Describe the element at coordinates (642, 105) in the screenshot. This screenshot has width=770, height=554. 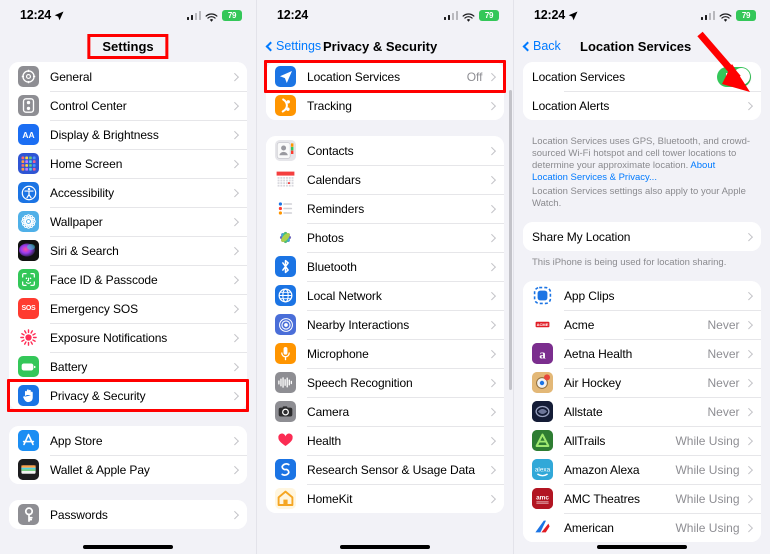
I see `location-alerts-row: Location Alerts` at that location.